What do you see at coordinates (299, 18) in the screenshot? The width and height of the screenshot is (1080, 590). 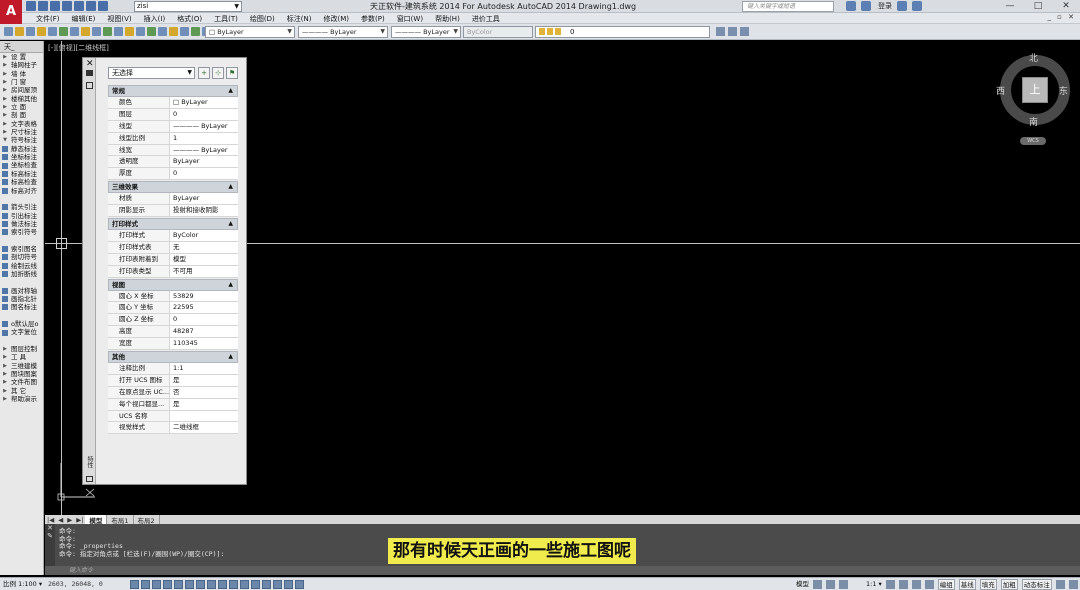 I see `menu-item: 标注(N)` at bounding box center [299, 18].